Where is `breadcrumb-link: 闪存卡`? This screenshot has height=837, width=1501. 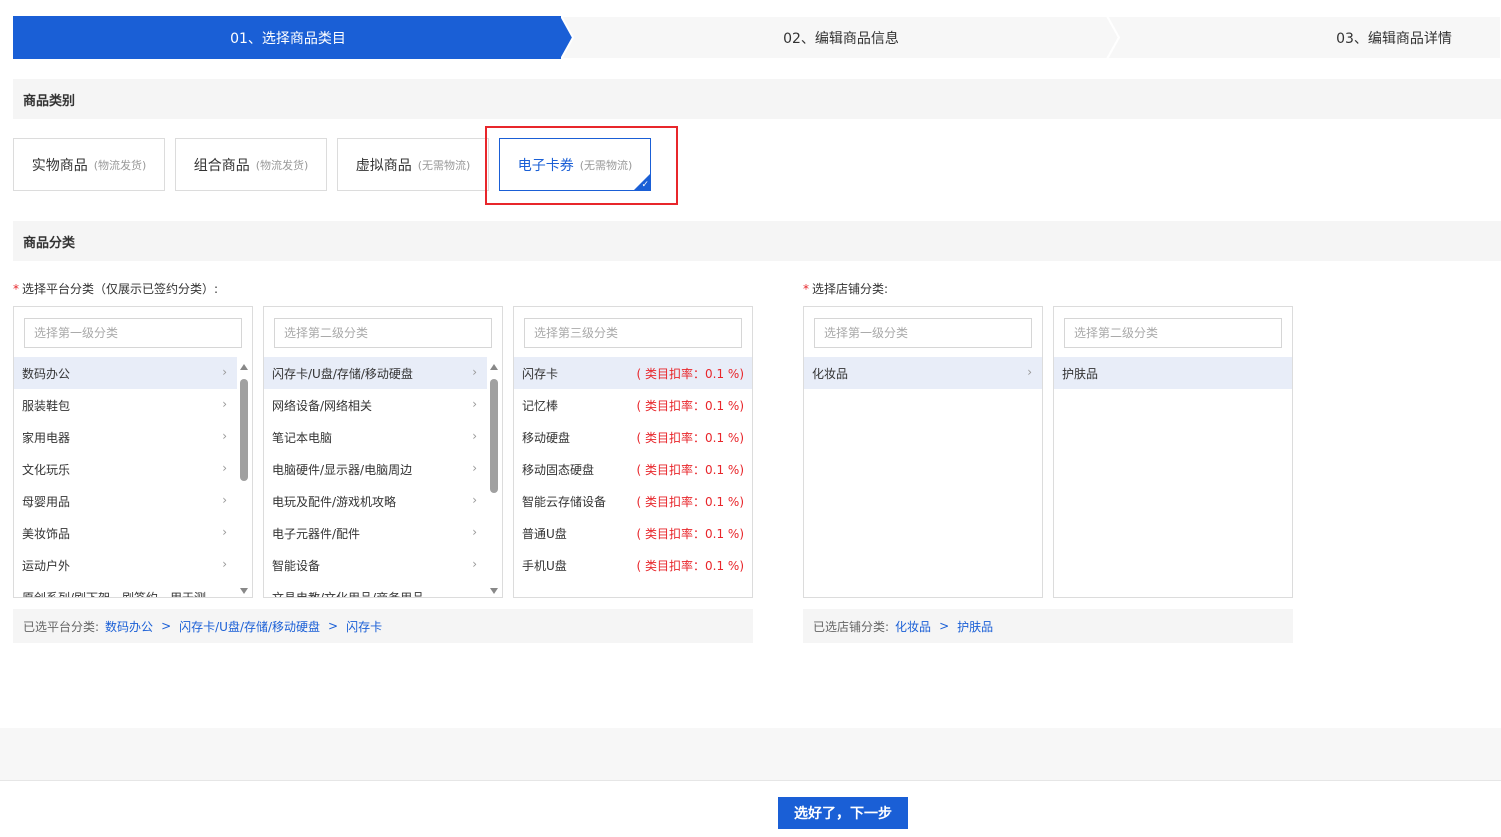 breadcrumb-link: 闪存卡 is located at coordinates (364, 626).